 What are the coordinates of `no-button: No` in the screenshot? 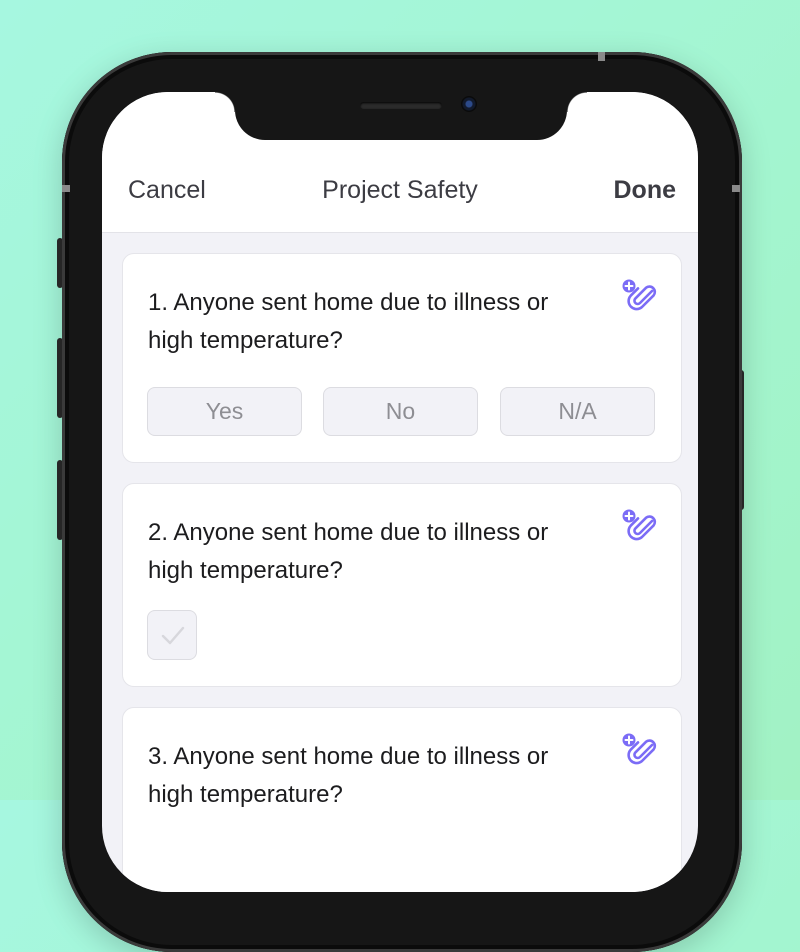 It's located at (400, 411).